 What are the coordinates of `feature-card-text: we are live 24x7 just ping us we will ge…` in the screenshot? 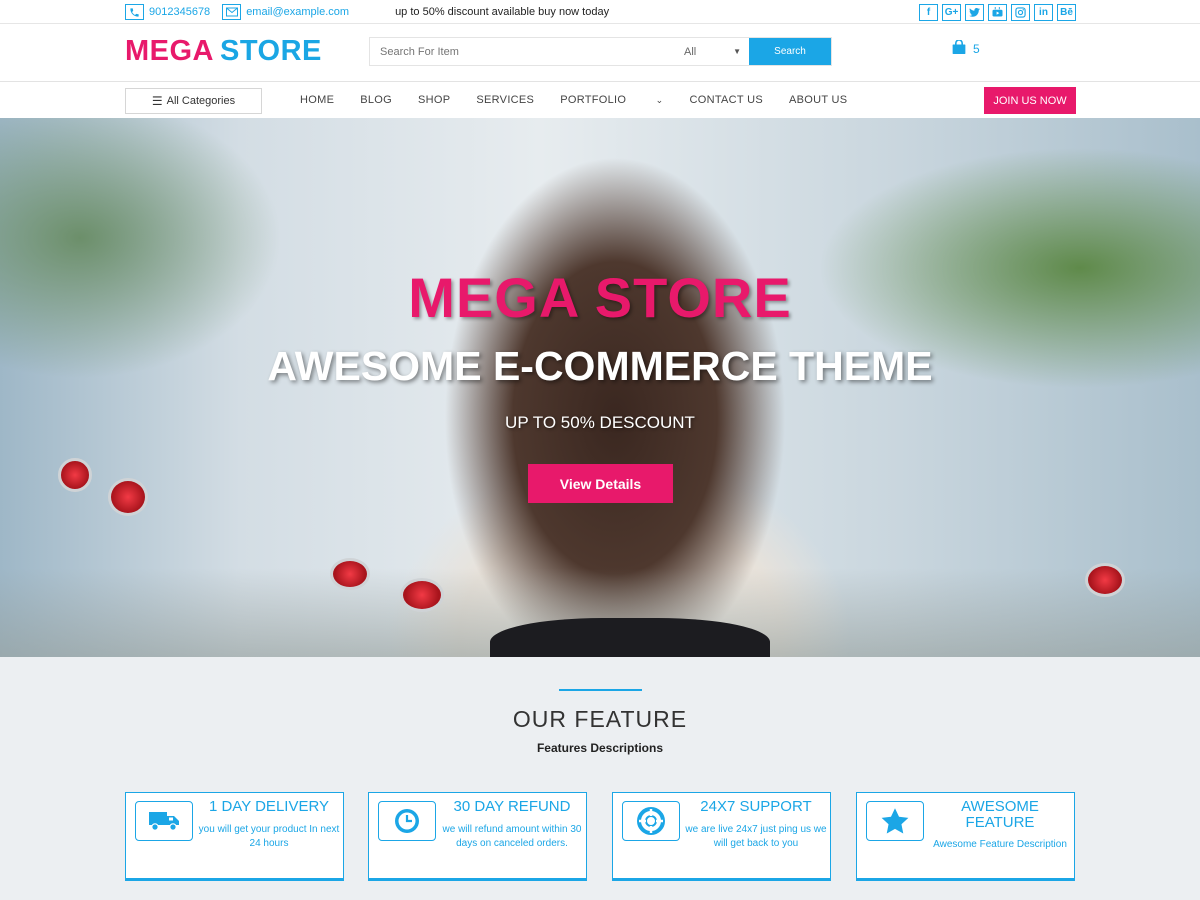 It's located at (756, 836).